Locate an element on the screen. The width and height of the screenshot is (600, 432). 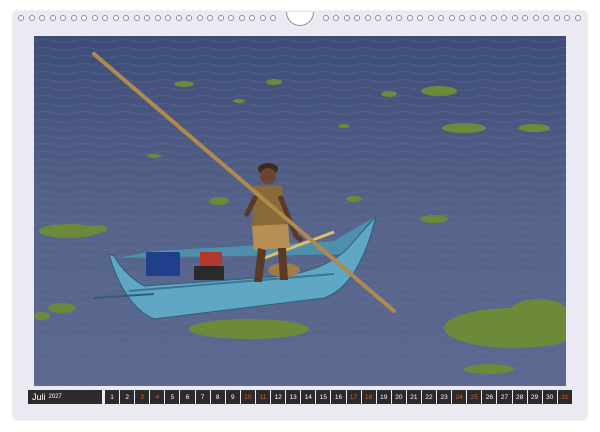
day-cell: 14 is located at coordinates (308, 397).